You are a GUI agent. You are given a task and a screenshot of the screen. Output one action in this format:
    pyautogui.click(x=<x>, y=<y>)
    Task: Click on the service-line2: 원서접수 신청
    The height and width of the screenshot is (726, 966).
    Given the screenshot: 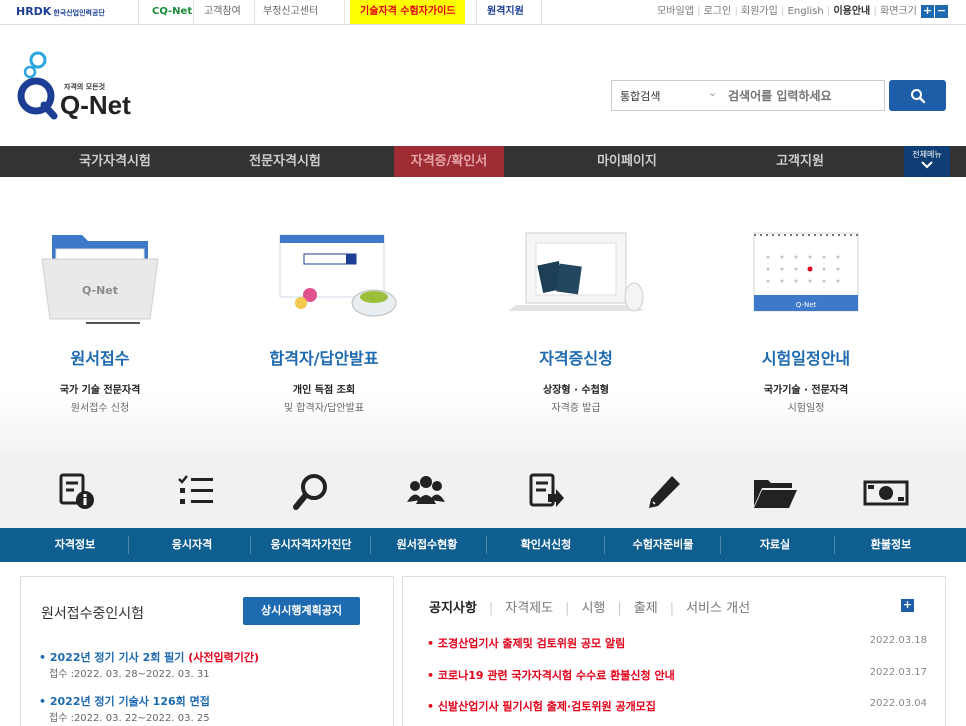 What is the action you would take?
    pyautogui.click(x=100, y=408)
    